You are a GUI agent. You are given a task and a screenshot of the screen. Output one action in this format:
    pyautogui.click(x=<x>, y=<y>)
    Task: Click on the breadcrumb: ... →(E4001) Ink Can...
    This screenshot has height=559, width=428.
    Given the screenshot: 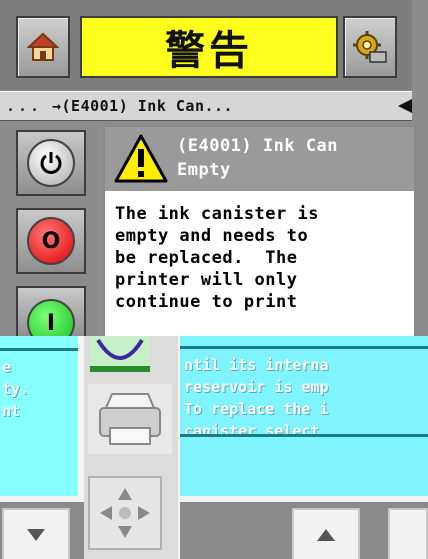 What is the action you would take?
    pyautogui.click(x=206, y=106)
    